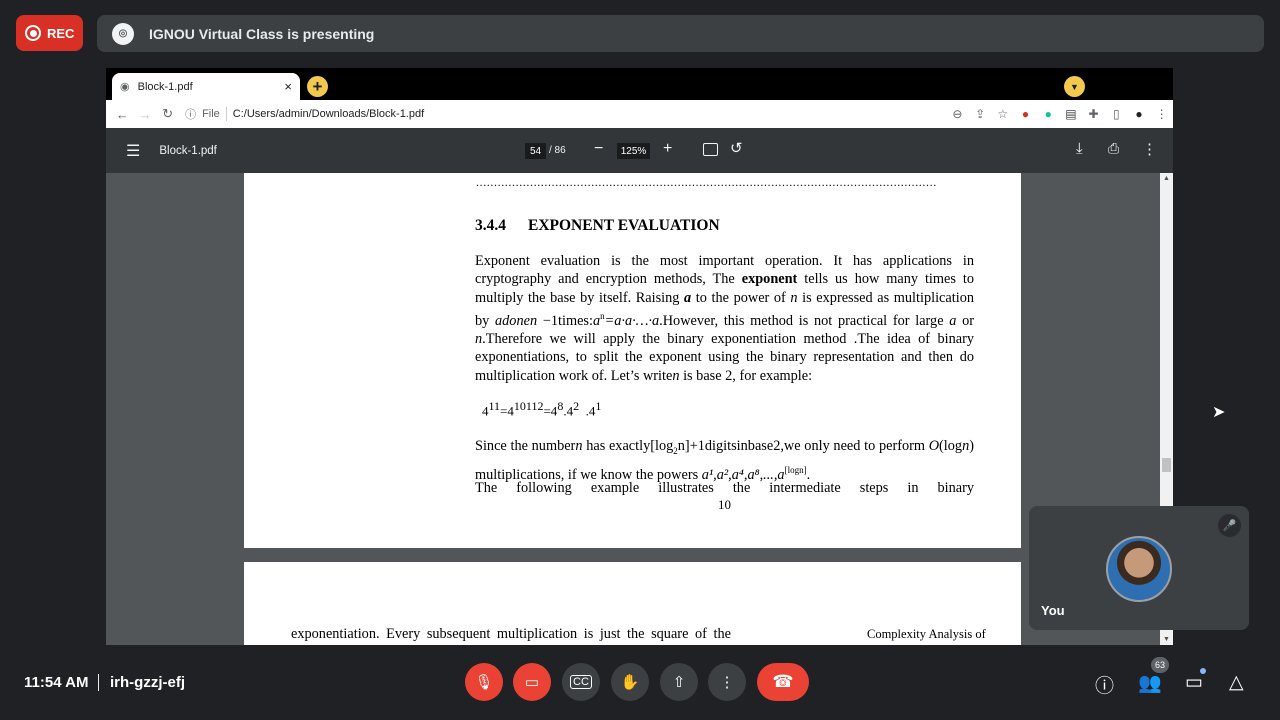  I want to click on captions-icon: CC, so click(581, 682).